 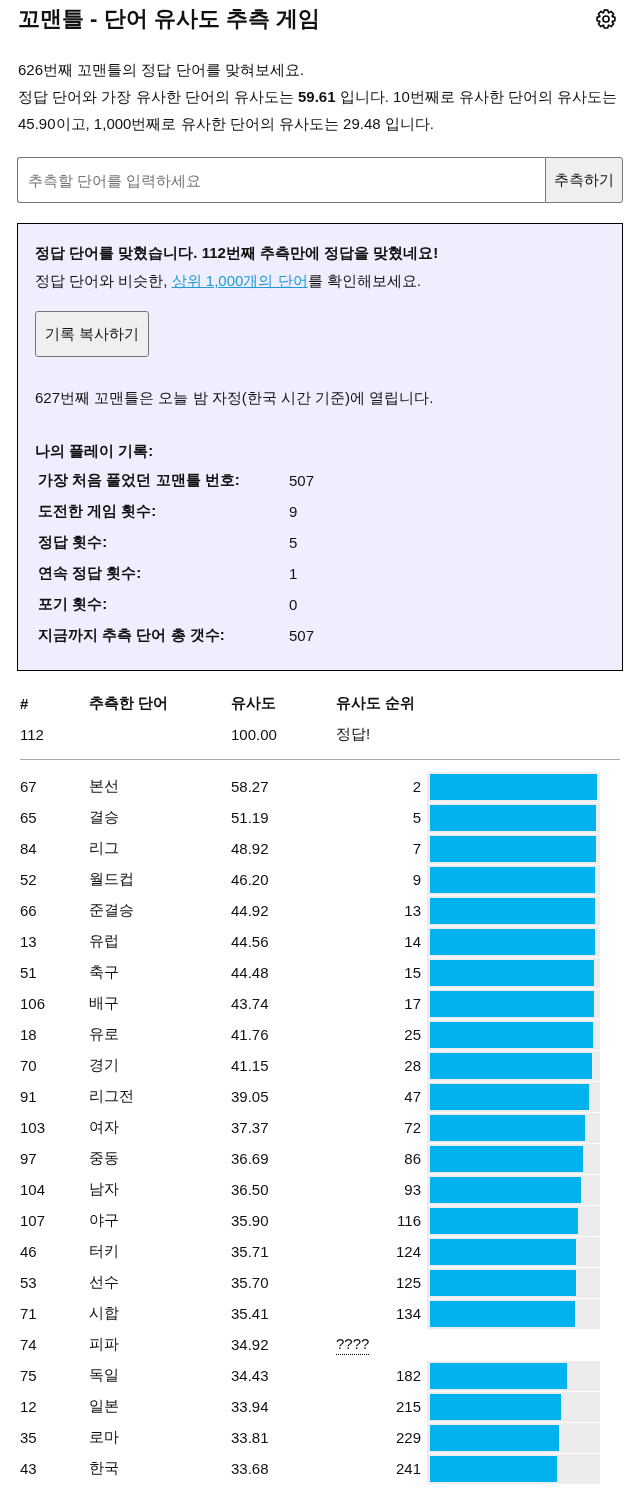 I want to click on similarity-cell: 34.43, so click(x=250, y=1375).